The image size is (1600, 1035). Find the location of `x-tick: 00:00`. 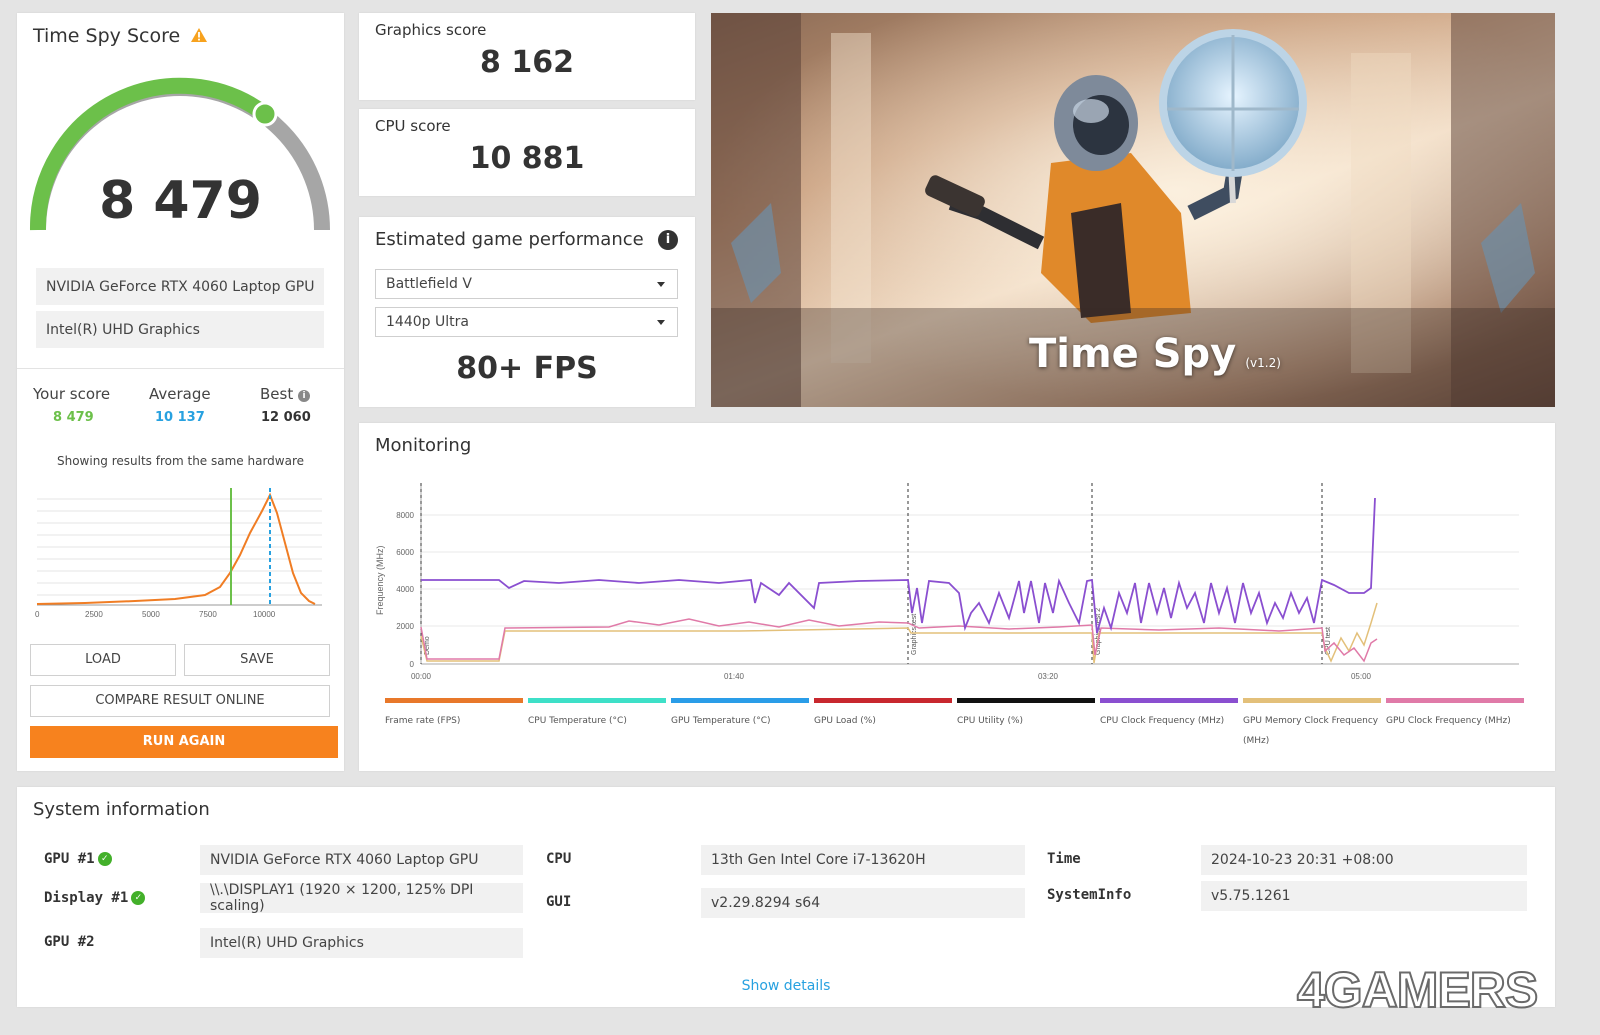

x-tick: 00:00 is located at coordinates (421, 676).